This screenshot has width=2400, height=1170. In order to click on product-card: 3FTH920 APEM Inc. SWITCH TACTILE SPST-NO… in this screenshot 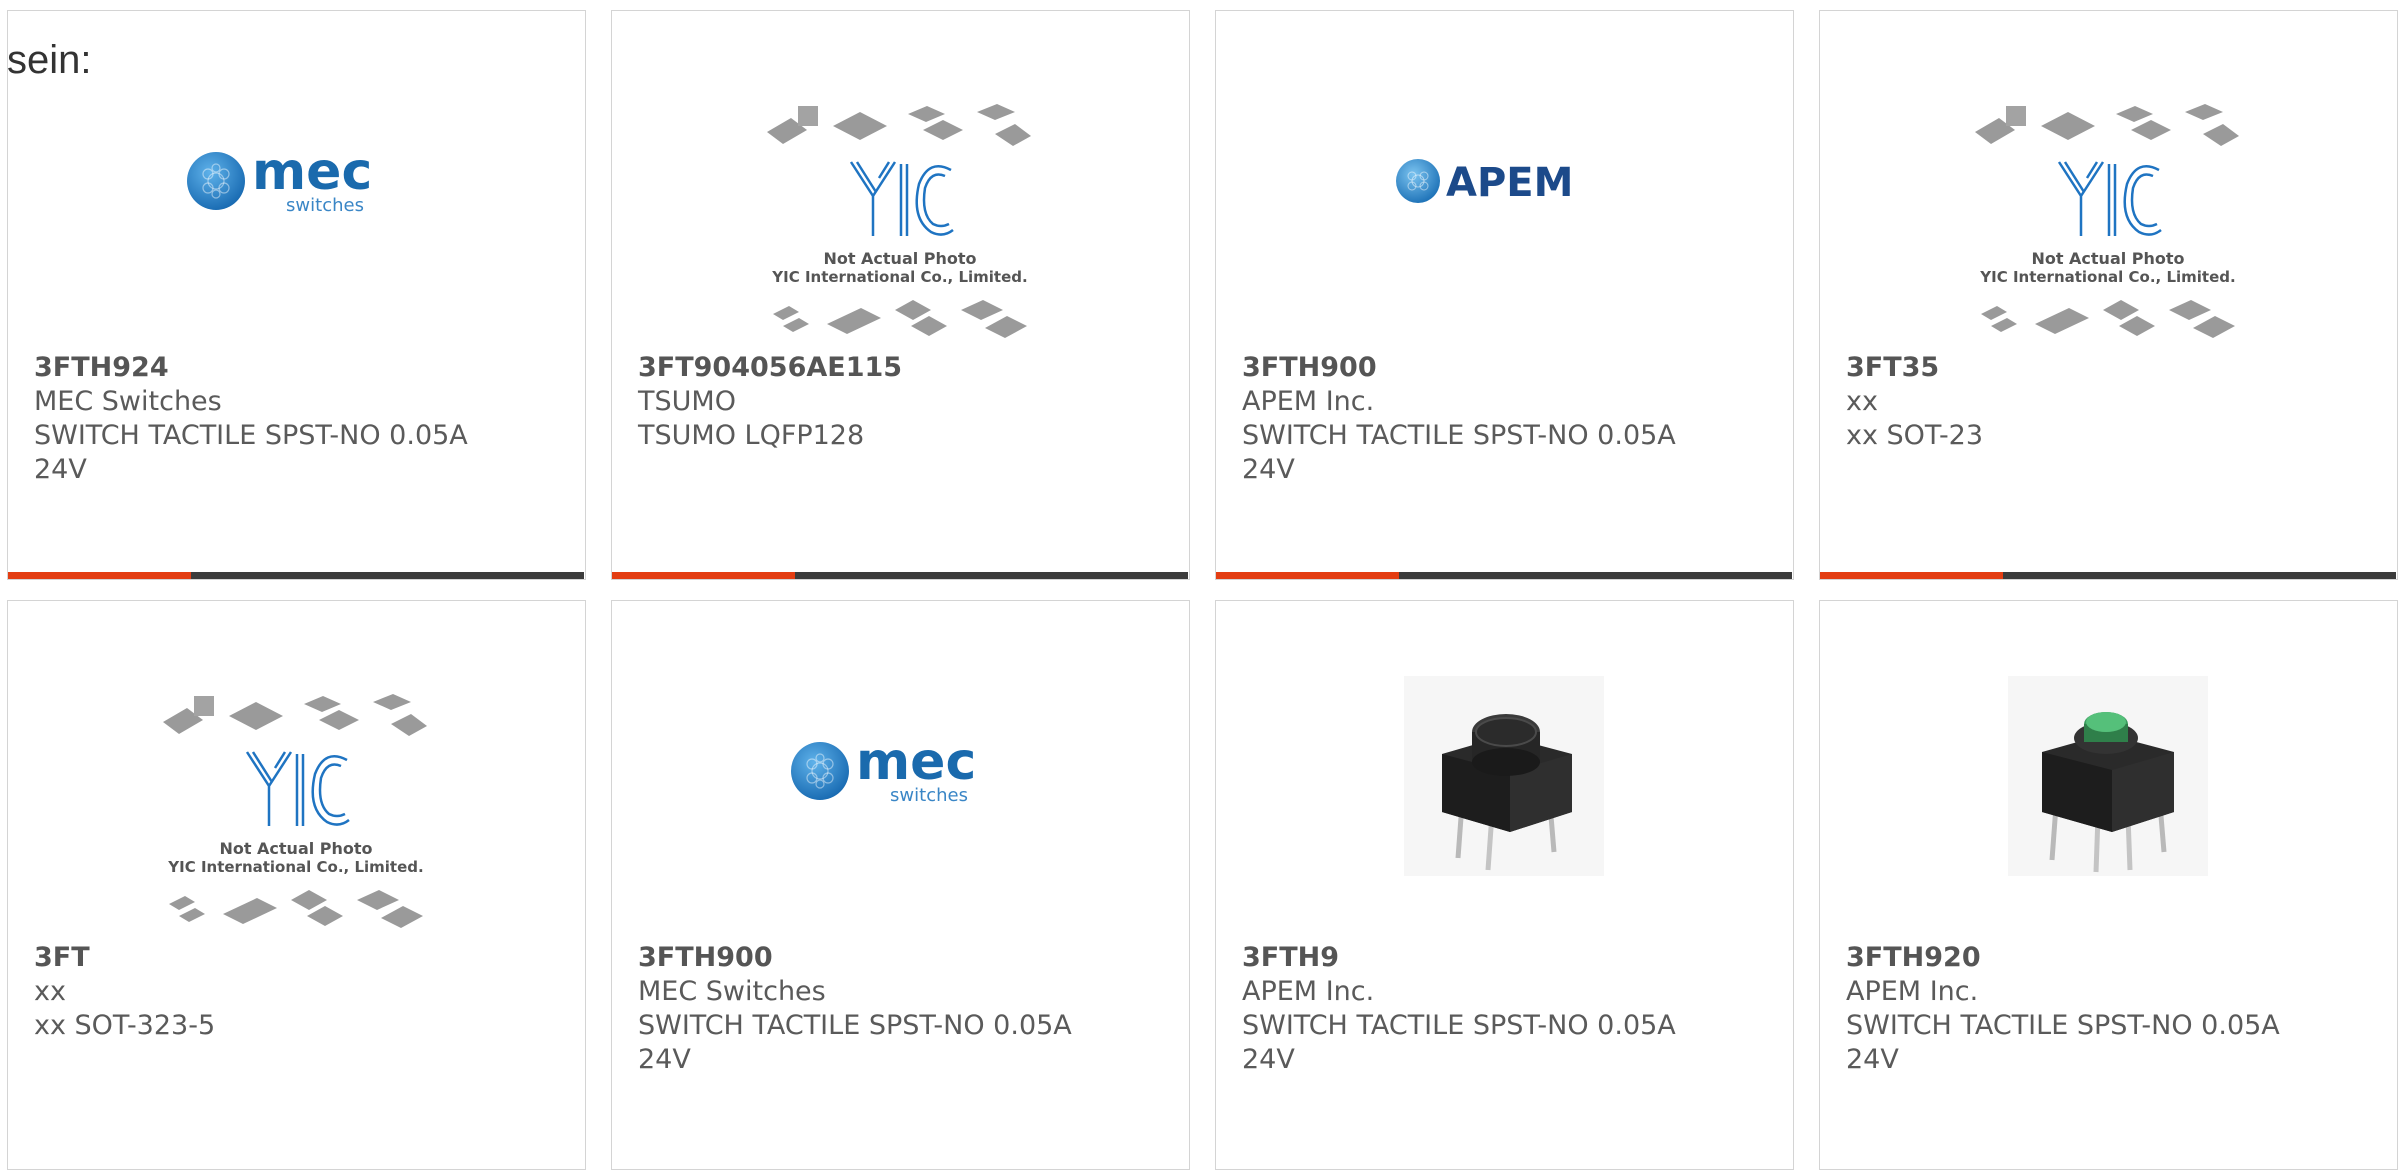, I will do `click(2108, 885)`.